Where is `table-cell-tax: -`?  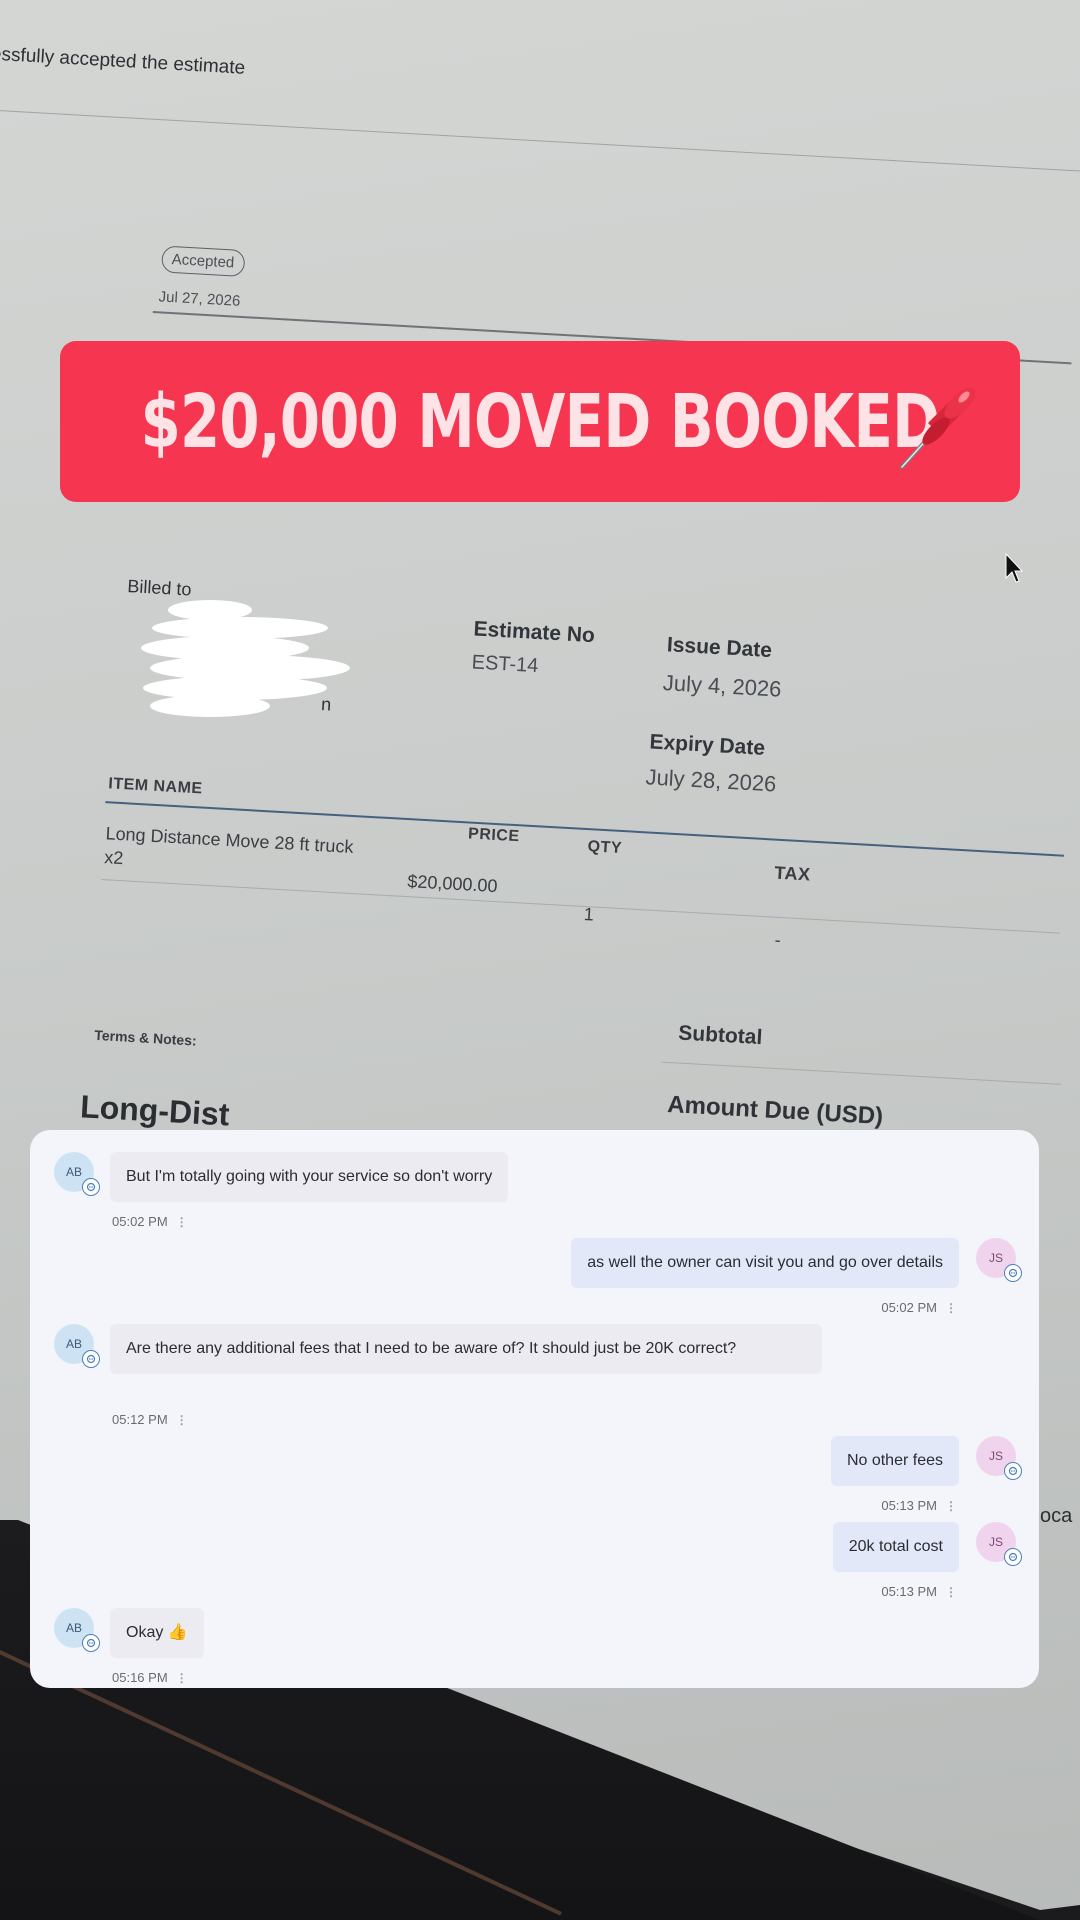 table-cell-tax: - is located at coordinates (778, 940).